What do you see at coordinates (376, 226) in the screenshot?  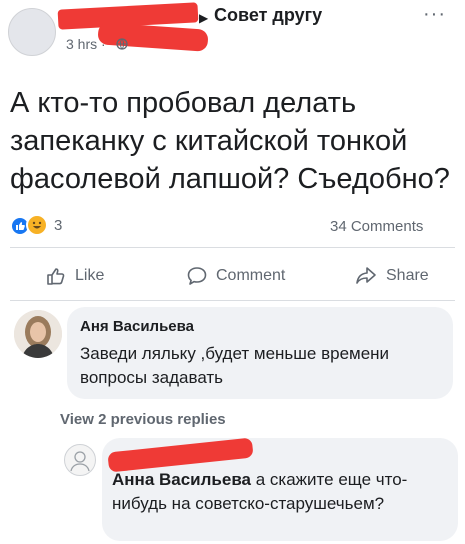 I see `comments-count: 34 Comments` at bounding box center [376, 226].